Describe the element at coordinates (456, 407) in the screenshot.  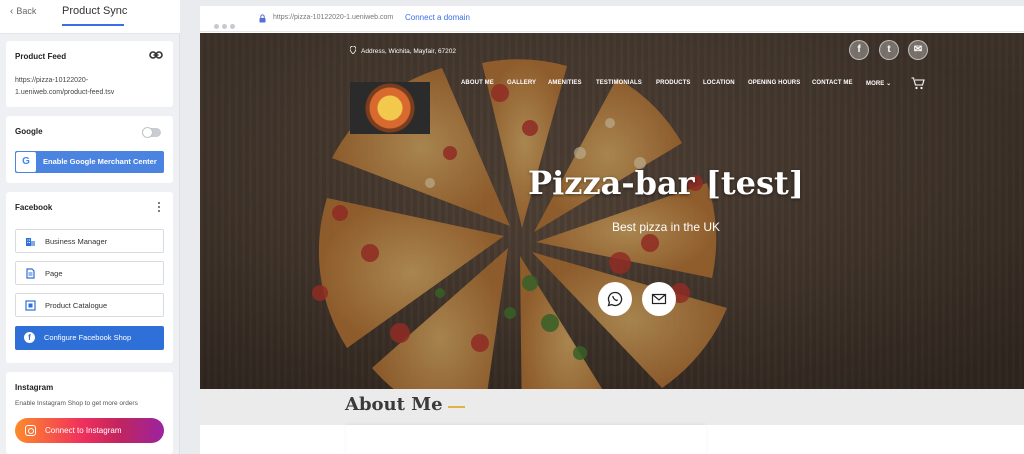
I see `about-heading-accent` at that location.